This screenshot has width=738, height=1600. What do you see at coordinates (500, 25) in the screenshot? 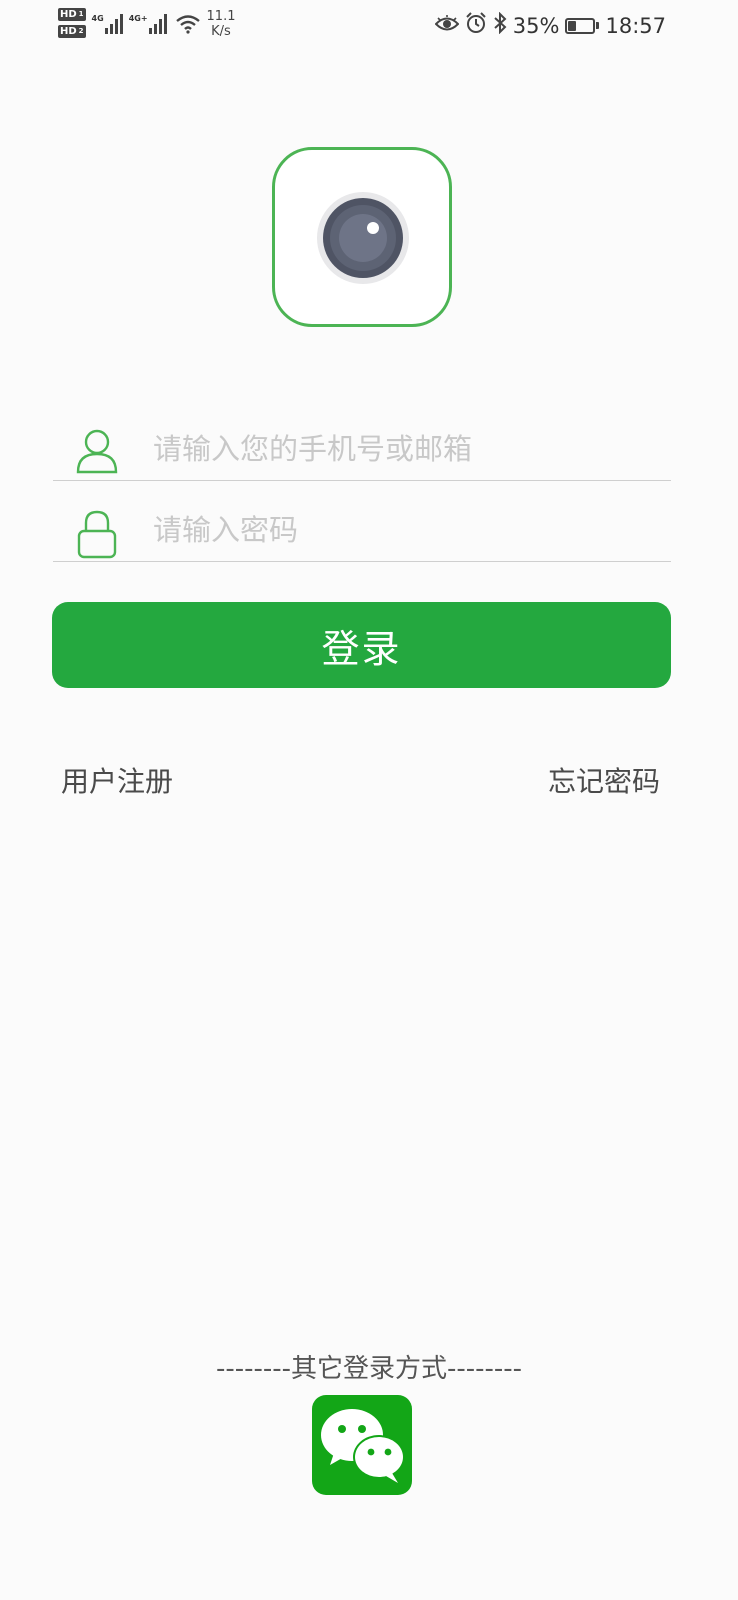
I see `bluetooth-icon` at bounding box center [500, 25].